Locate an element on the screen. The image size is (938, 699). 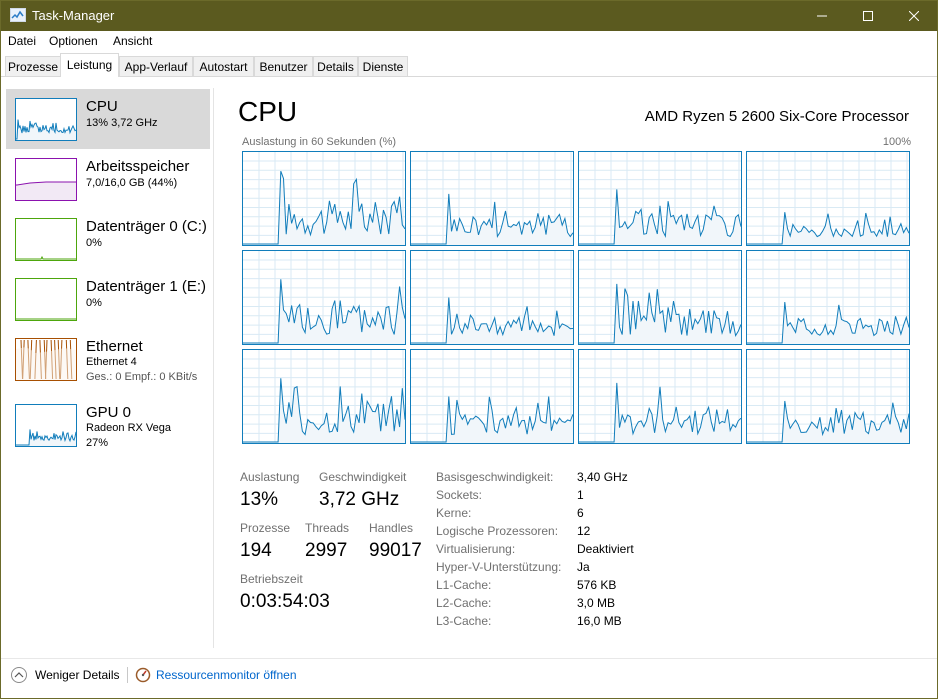
chevron-up-icon is located at coordinates (19, 675).